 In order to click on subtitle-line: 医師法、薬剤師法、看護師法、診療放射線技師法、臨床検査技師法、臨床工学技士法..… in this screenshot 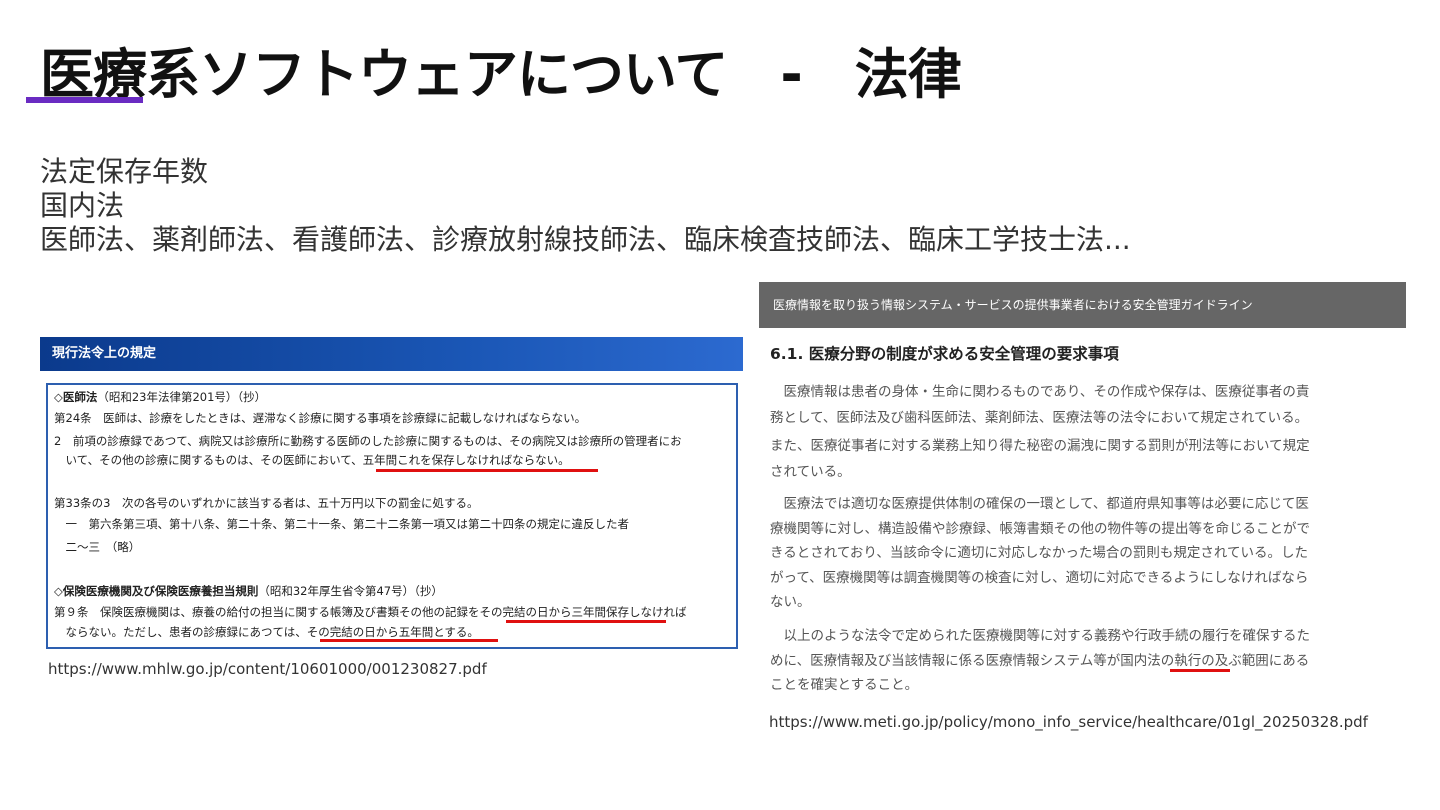, I will do `click(585, 239)`.